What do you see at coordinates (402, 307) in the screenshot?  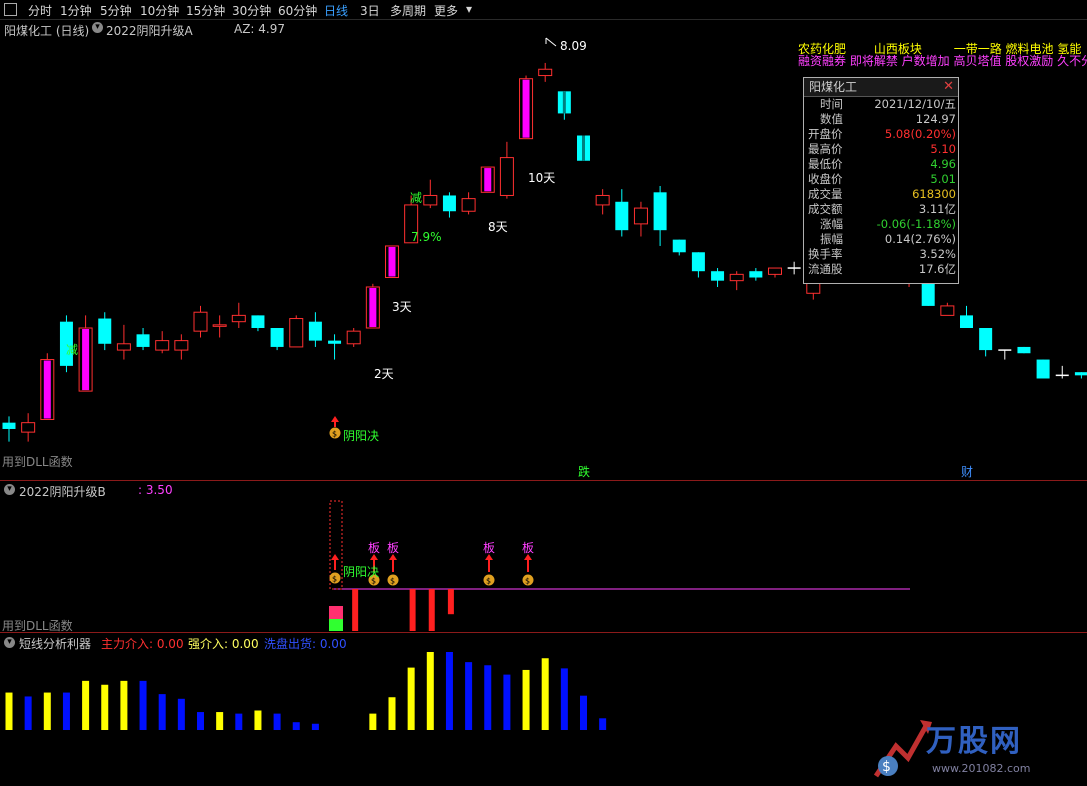 I see `label-3days: 3天` at bounding box center [402, 307].